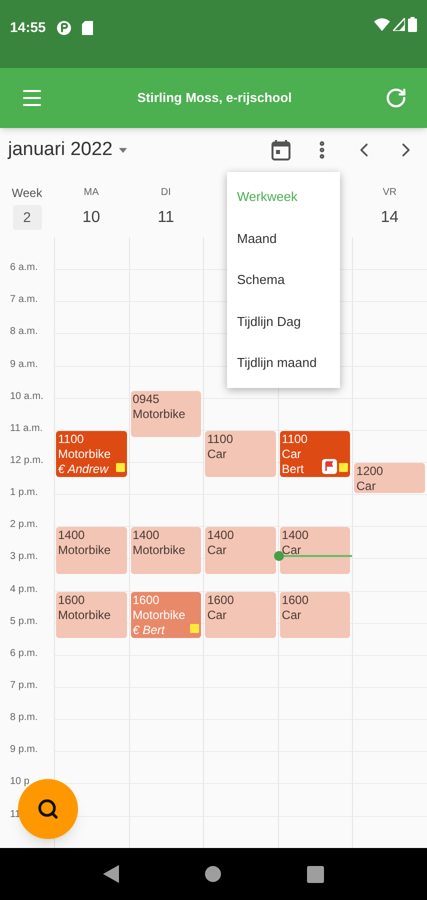  What do you see at coordinates (24, 654) in the screenshot?
I see `hour-label: 6 p.m.` at bounding box center [24, 654].